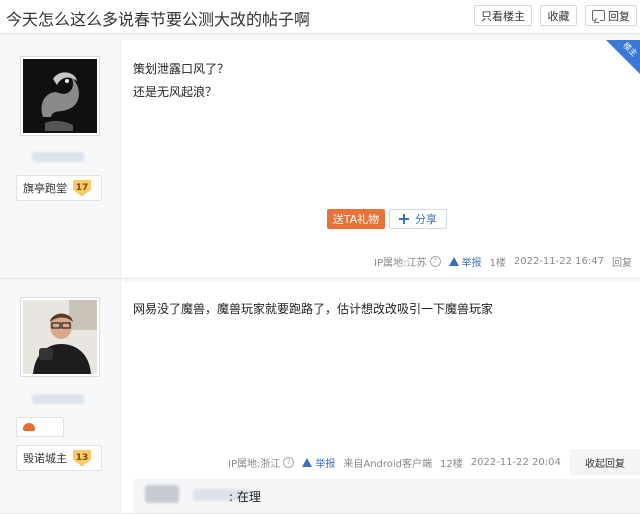  I want to click on achievement-badge, so click(40, 427).